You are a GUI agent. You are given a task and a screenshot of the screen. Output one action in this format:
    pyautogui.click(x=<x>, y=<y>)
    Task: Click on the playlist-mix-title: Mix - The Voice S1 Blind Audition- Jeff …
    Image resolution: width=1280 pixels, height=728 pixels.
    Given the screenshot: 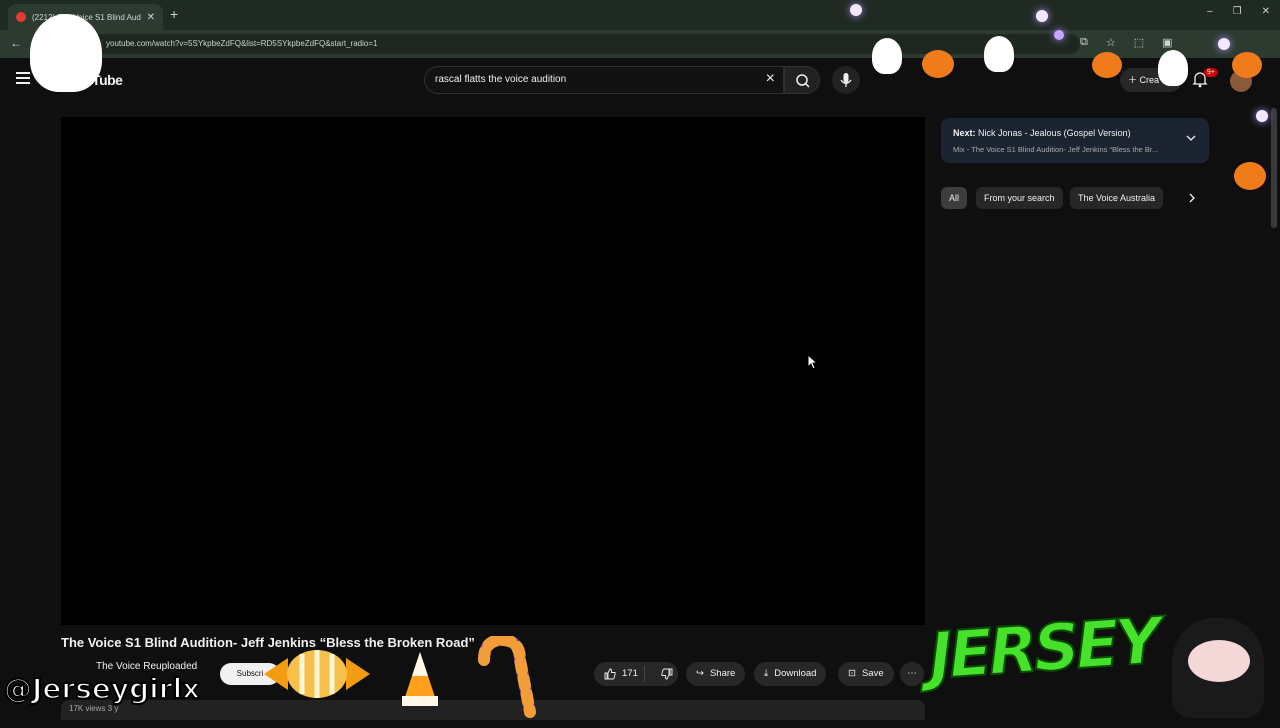 What is the action you would take?
    pyautogui.click(x=1056, y=149)
    